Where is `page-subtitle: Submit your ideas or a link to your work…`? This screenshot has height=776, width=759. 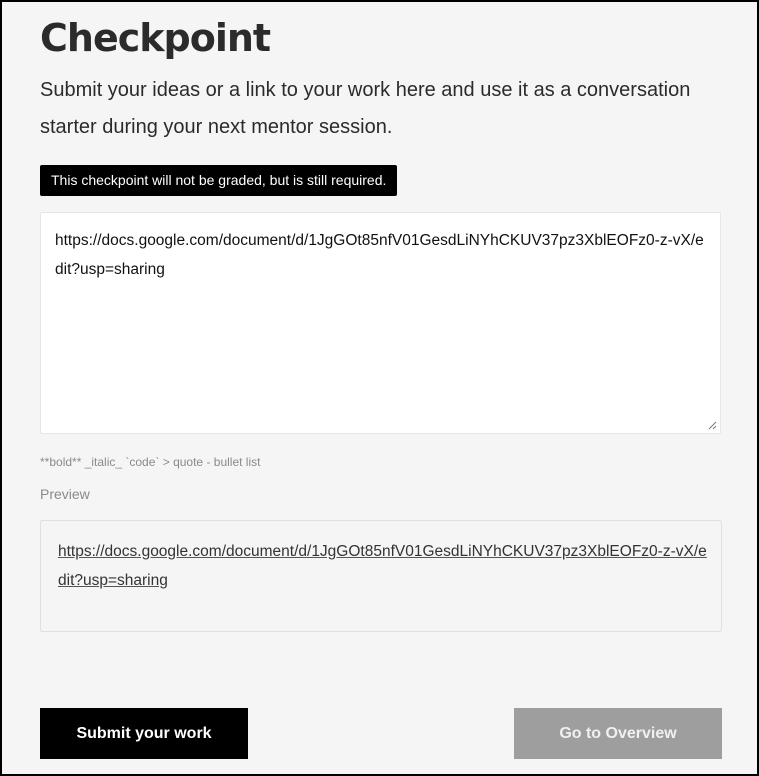
page-subtitle: Submit your ideas or a link to your work… is located at coordinates (365, 108).